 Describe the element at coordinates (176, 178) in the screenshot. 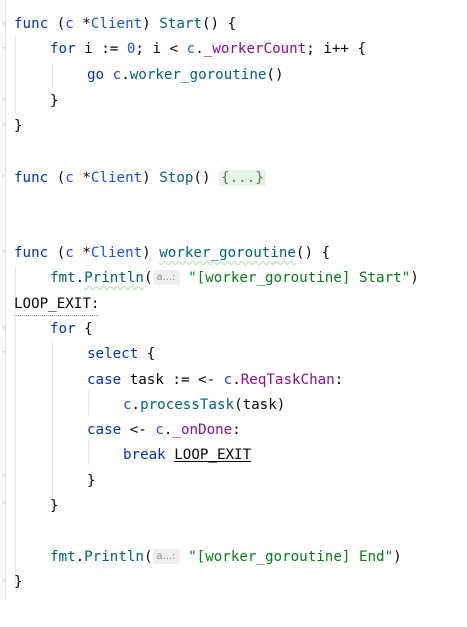

I see `token: Stop` at that location.